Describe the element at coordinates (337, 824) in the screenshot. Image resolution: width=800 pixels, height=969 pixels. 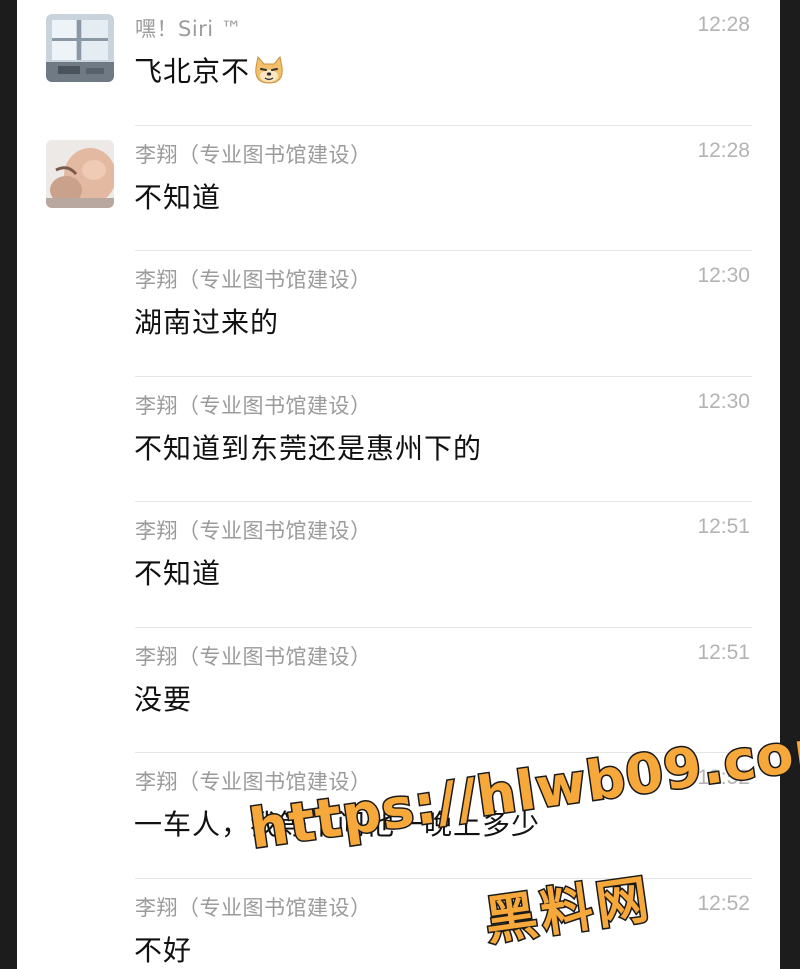
I see `message-text: 一车人，我等下问他一晚上多少` at that location.